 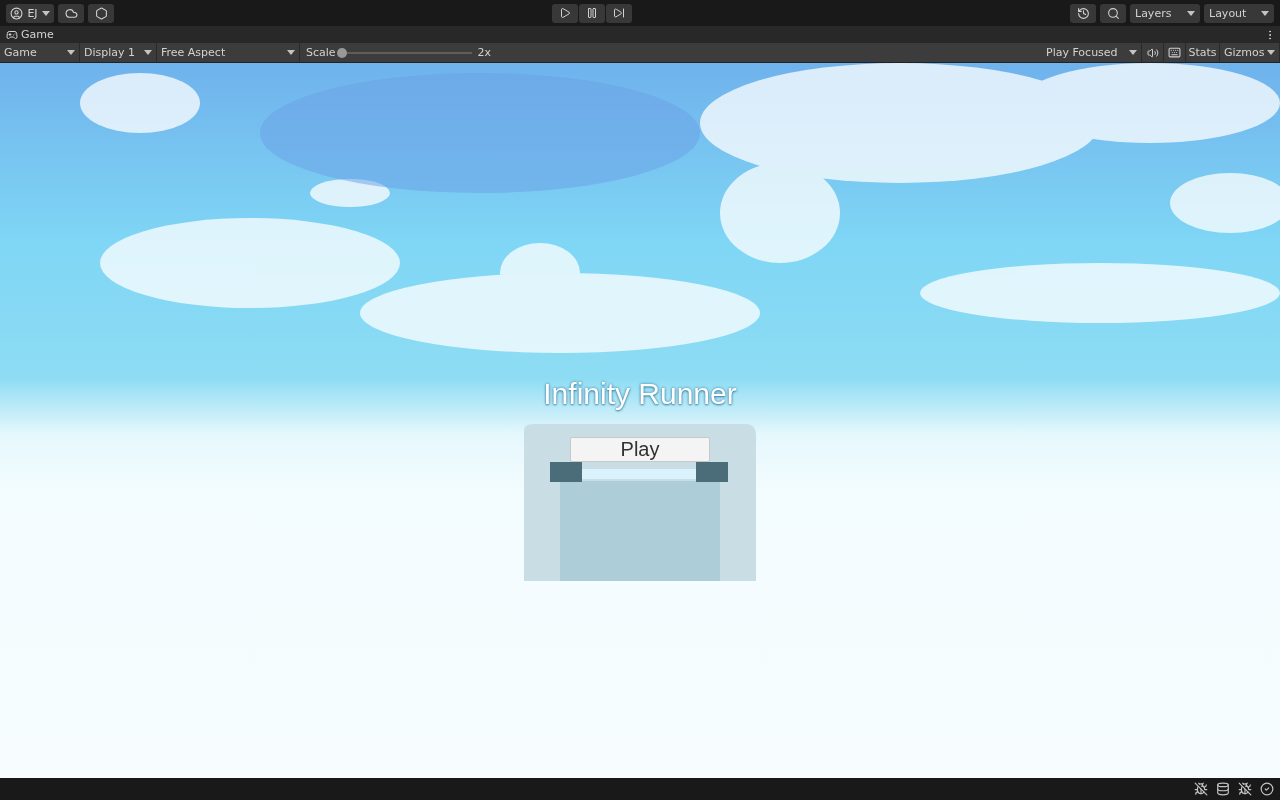 I want to click on user-icon, so click(x=17, y=13).